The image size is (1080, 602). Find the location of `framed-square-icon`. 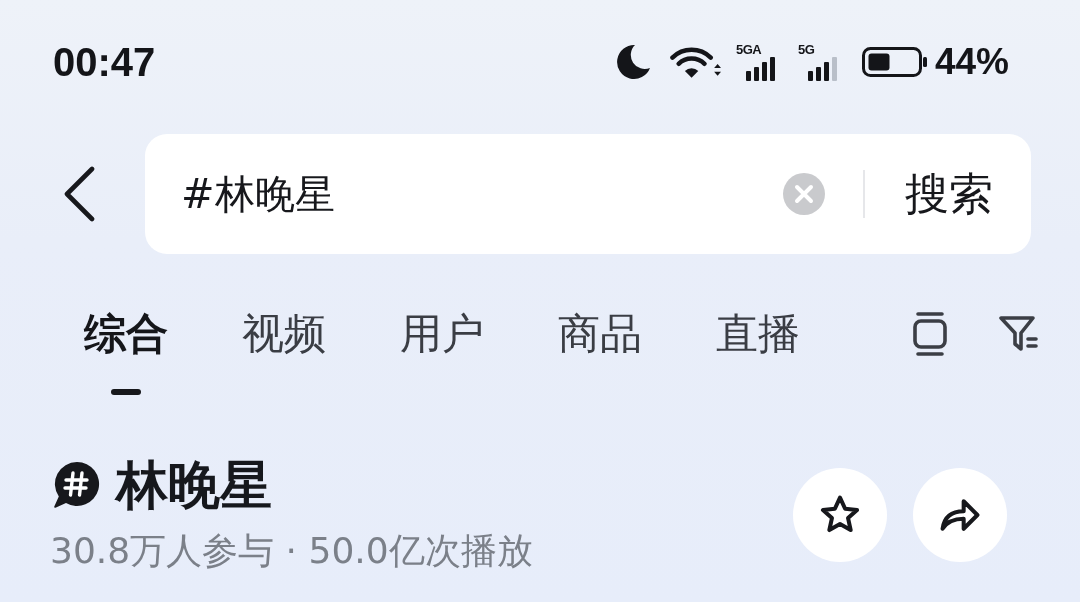

framed-square-icon is located at coordinates (930, 334).